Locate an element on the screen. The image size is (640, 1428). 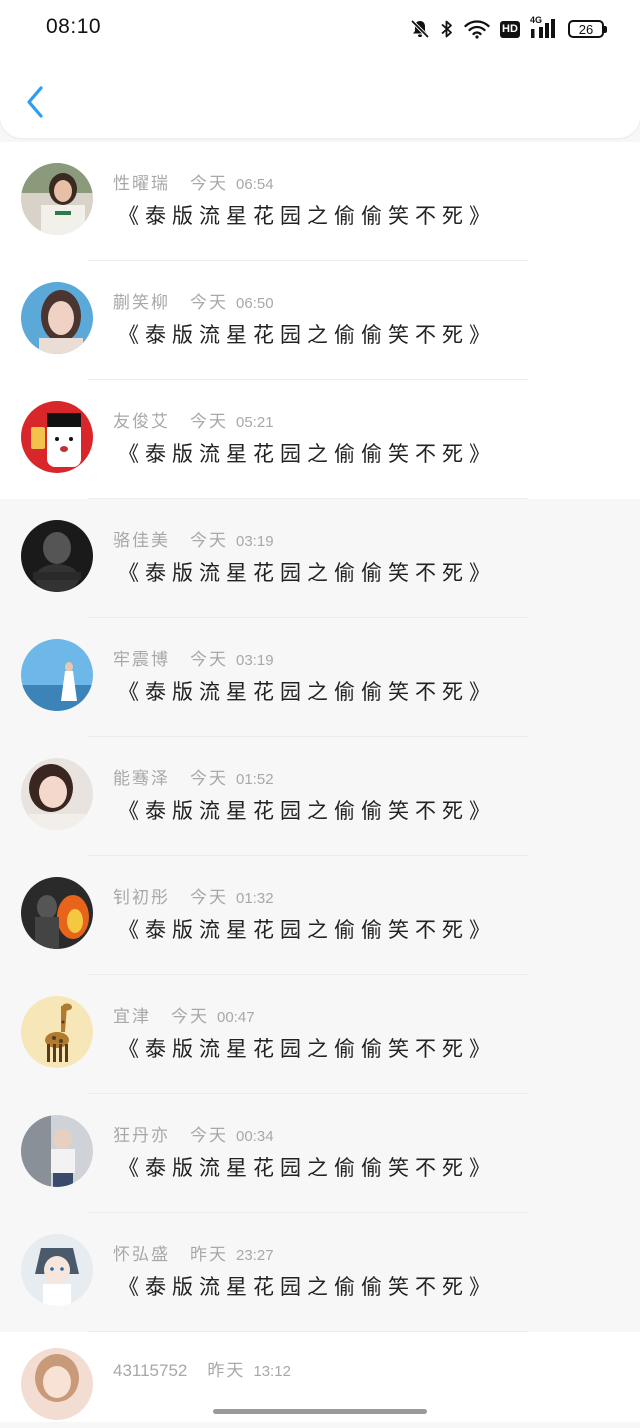
message-row: 宜津 今天 00:47 《泰版流星花园之偷偷笑不死》 is located at coordinates (320, 1034).